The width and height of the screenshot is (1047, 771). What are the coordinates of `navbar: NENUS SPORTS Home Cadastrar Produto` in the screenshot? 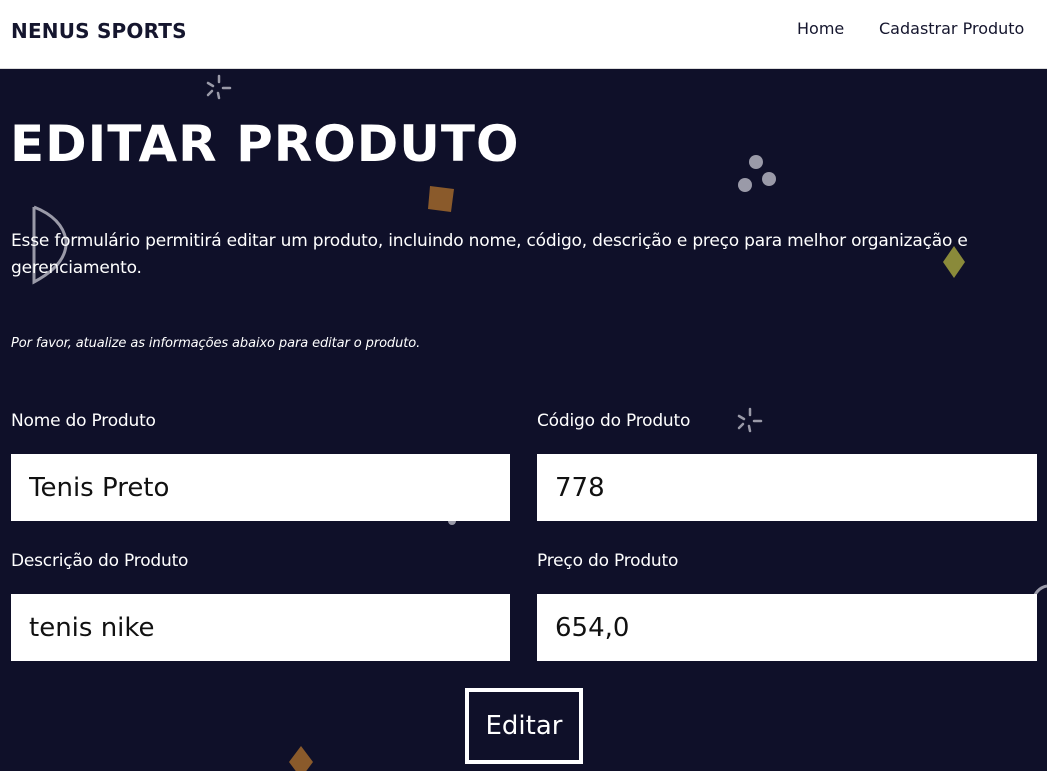 It's located at (523, 34).